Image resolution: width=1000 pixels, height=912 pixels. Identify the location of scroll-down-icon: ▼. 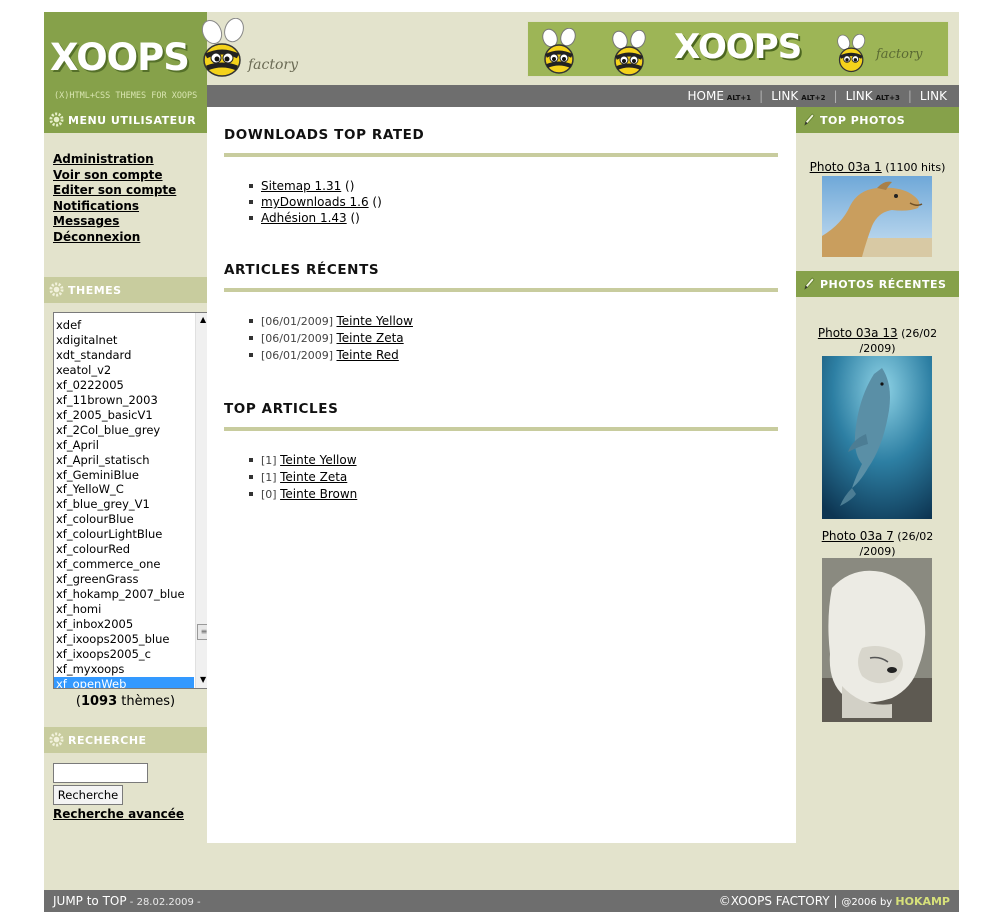
(203, 679).